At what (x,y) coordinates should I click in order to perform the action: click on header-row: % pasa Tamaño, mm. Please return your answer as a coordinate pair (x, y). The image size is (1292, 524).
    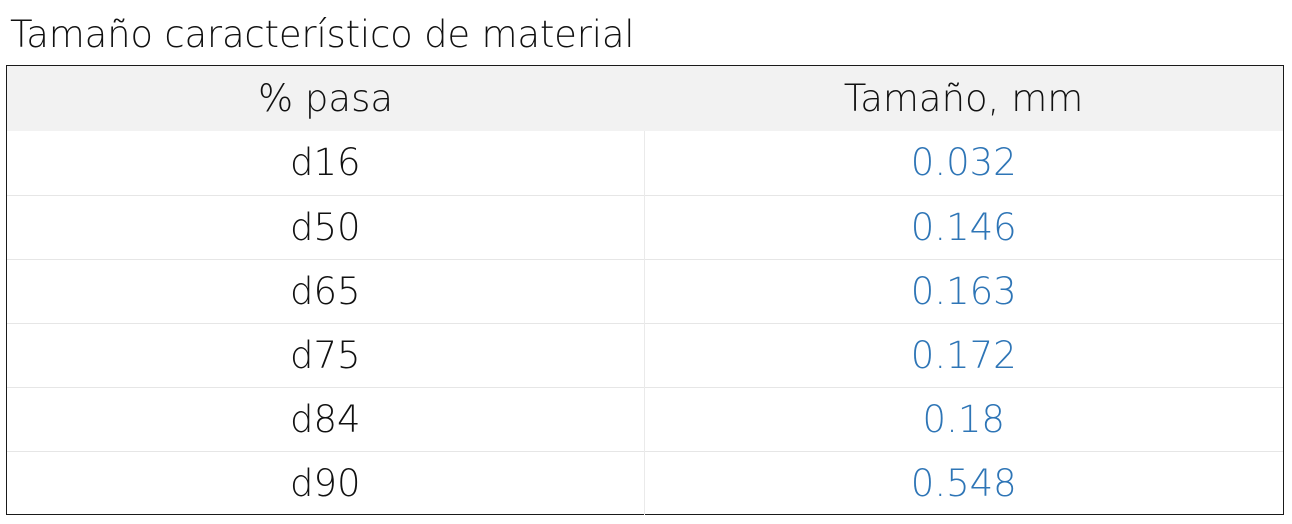
    Looking at the image, I should click on (645, 98).